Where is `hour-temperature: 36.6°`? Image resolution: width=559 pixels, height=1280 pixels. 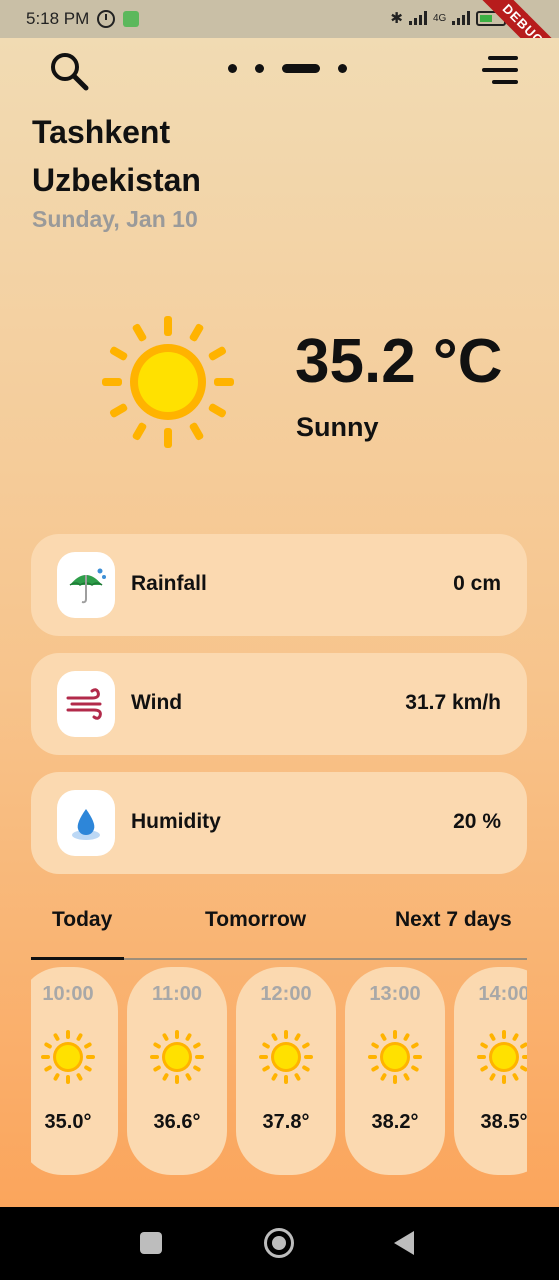
hour-temperature: 36.6° is located at coordinates (177, 1122).